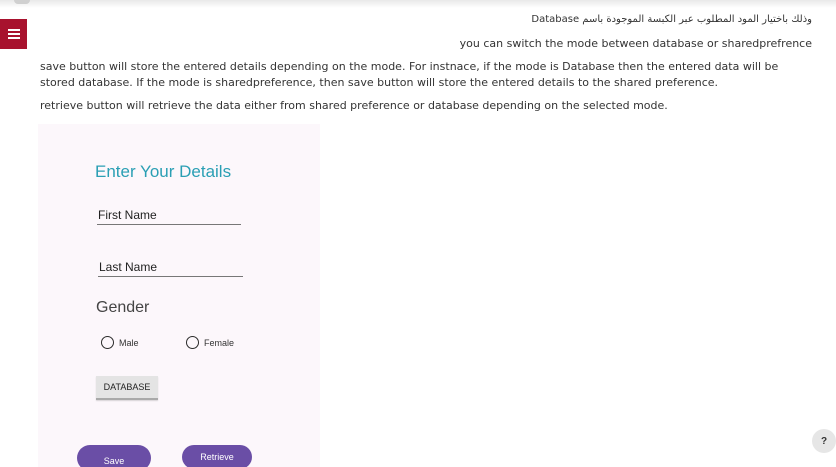 Image resolution: width=836 pixels, height=467 pixels. I want to click on list-icon, so click(13, 34).